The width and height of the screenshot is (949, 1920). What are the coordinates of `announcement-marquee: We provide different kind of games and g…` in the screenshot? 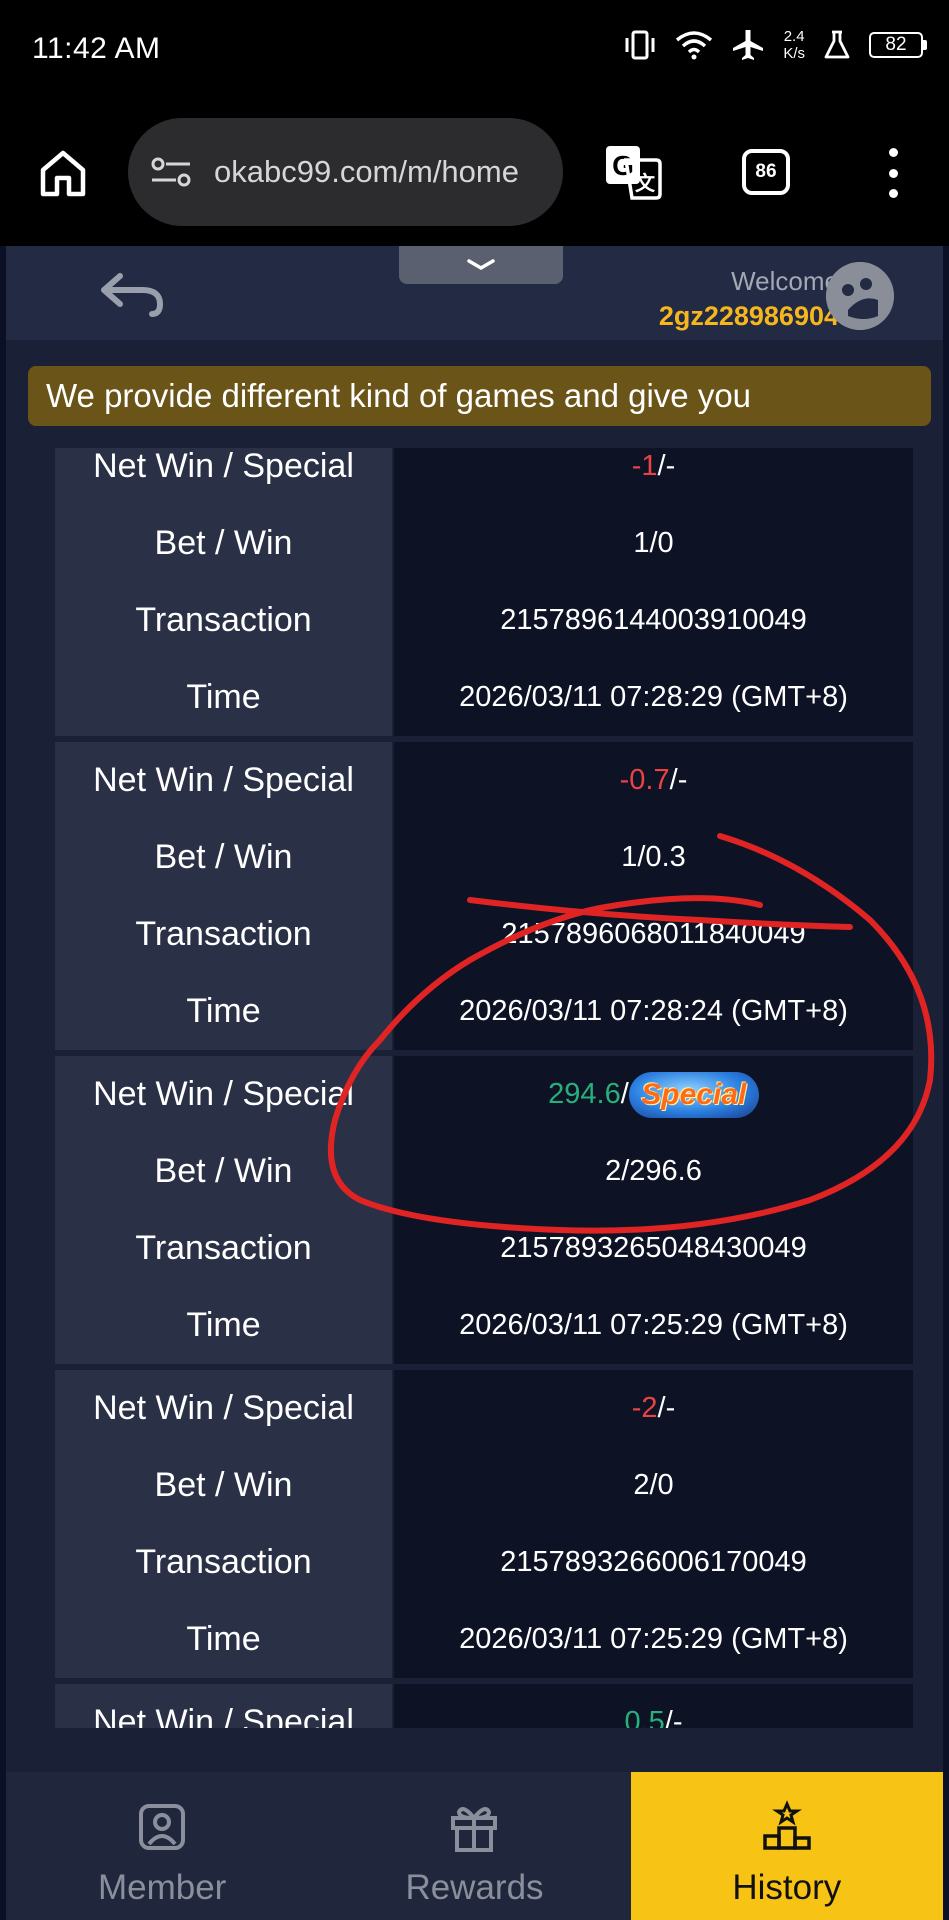 It's located at (479, 396).